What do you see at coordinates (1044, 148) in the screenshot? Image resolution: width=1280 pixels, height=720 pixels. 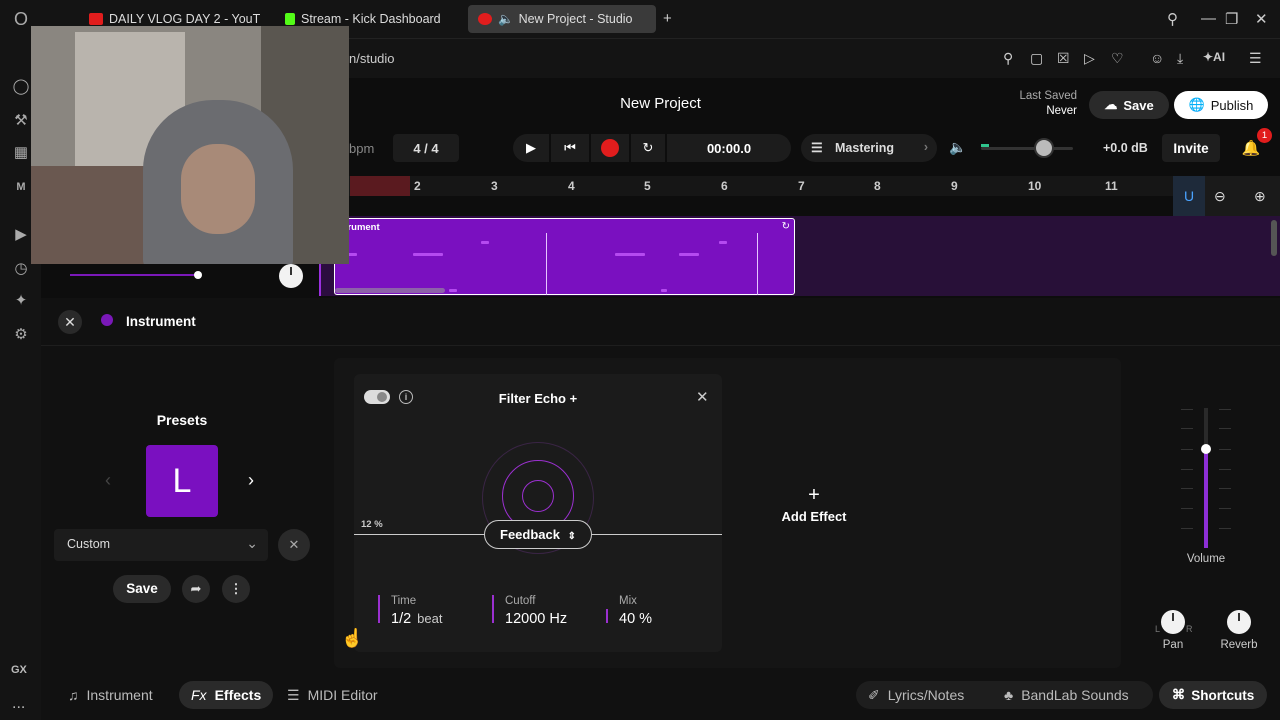 I see `master-volume-knob` at bounding box center [1044, 148].